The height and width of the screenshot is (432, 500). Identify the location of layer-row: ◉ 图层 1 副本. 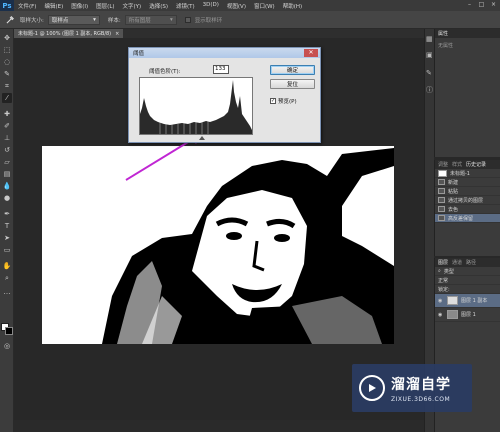
(467, 301).